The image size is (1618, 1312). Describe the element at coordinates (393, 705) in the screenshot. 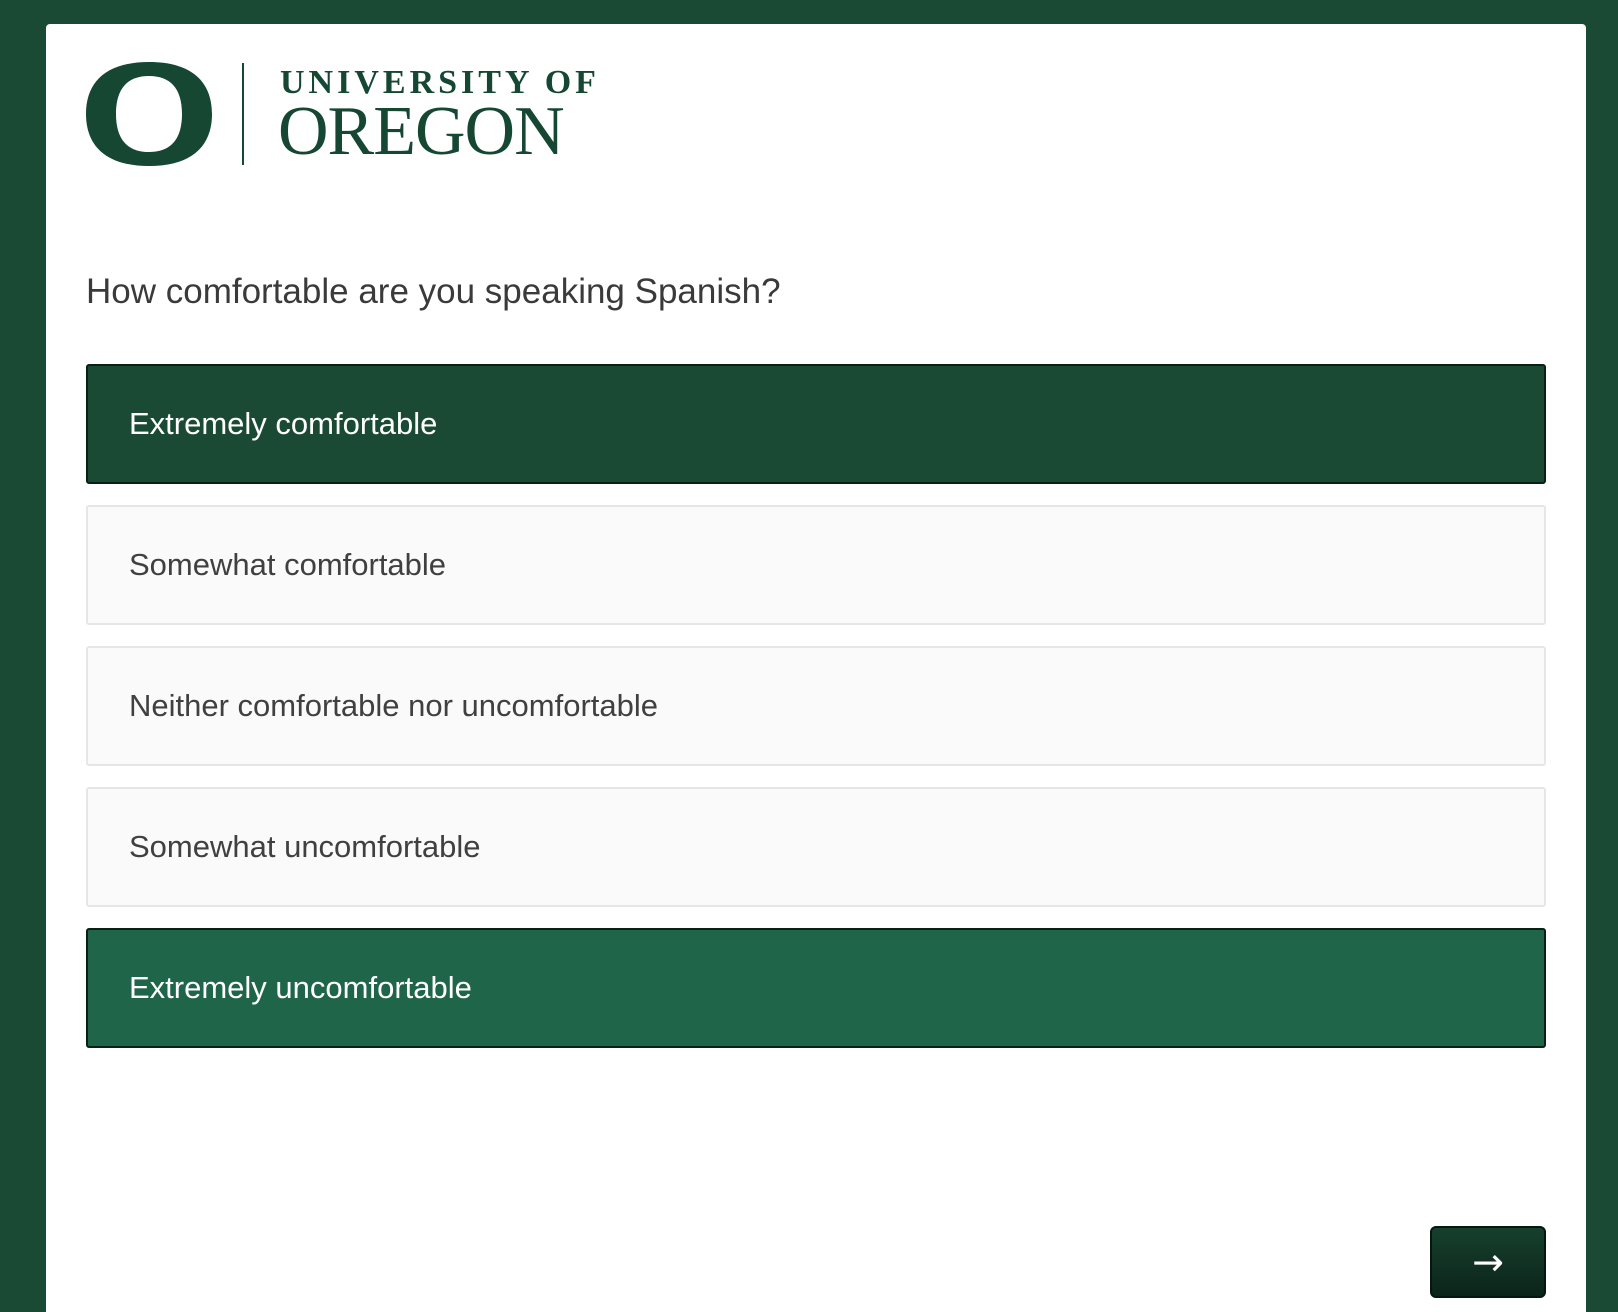

I see `choice-label: Neither comfortable nor uncomfortable` at that location.